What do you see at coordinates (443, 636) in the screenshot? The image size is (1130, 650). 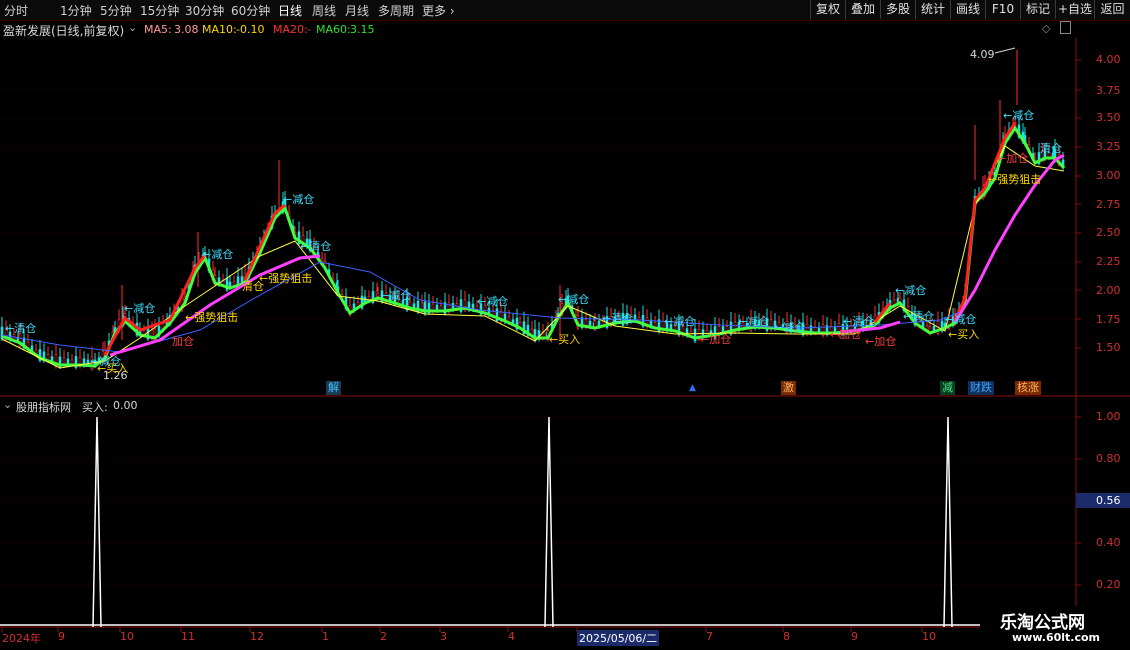 I see `date-label: 3` at bounding box center [443, 636].